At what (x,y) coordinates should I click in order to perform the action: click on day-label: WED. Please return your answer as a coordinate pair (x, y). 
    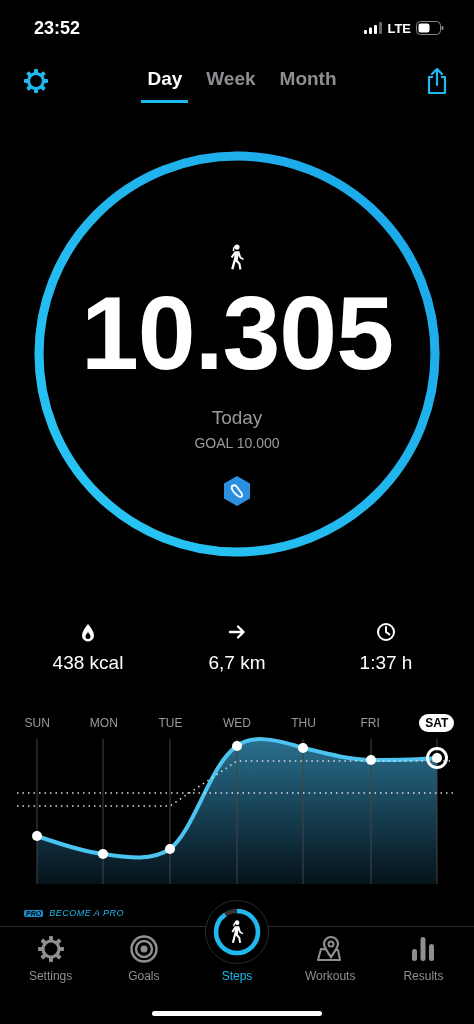
    Looking at the image, I should click on (237, 723).